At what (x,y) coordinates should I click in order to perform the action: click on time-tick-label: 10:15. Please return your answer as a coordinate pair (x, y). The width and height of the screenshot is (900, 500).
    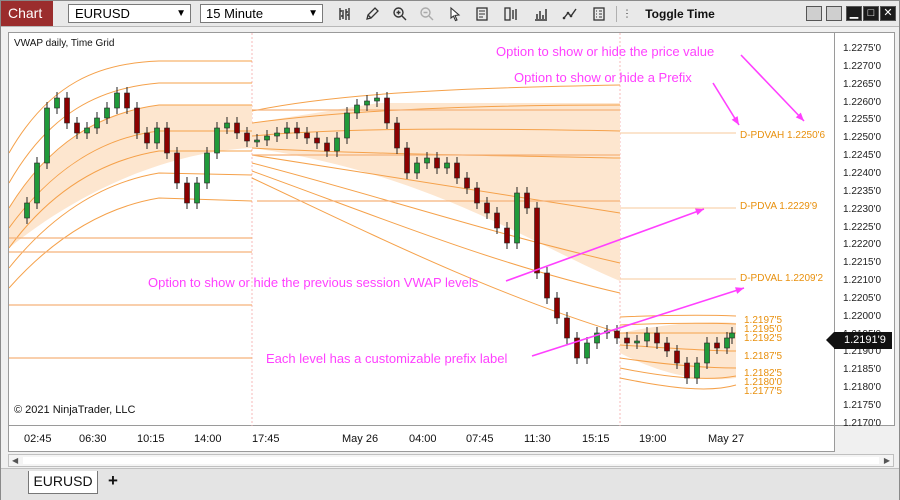
    Looking at the image, I should click on (151, 439).